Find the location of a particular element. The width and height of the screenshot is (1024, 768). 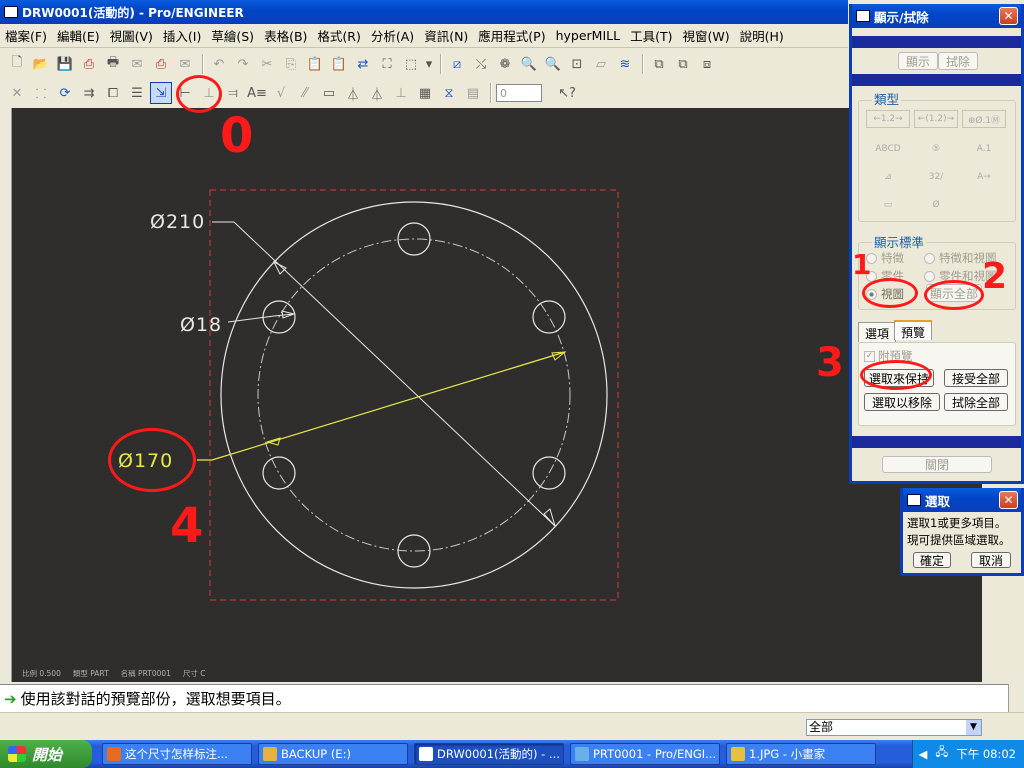

view-icon: ⧠ is located at coordinates (113, 93).